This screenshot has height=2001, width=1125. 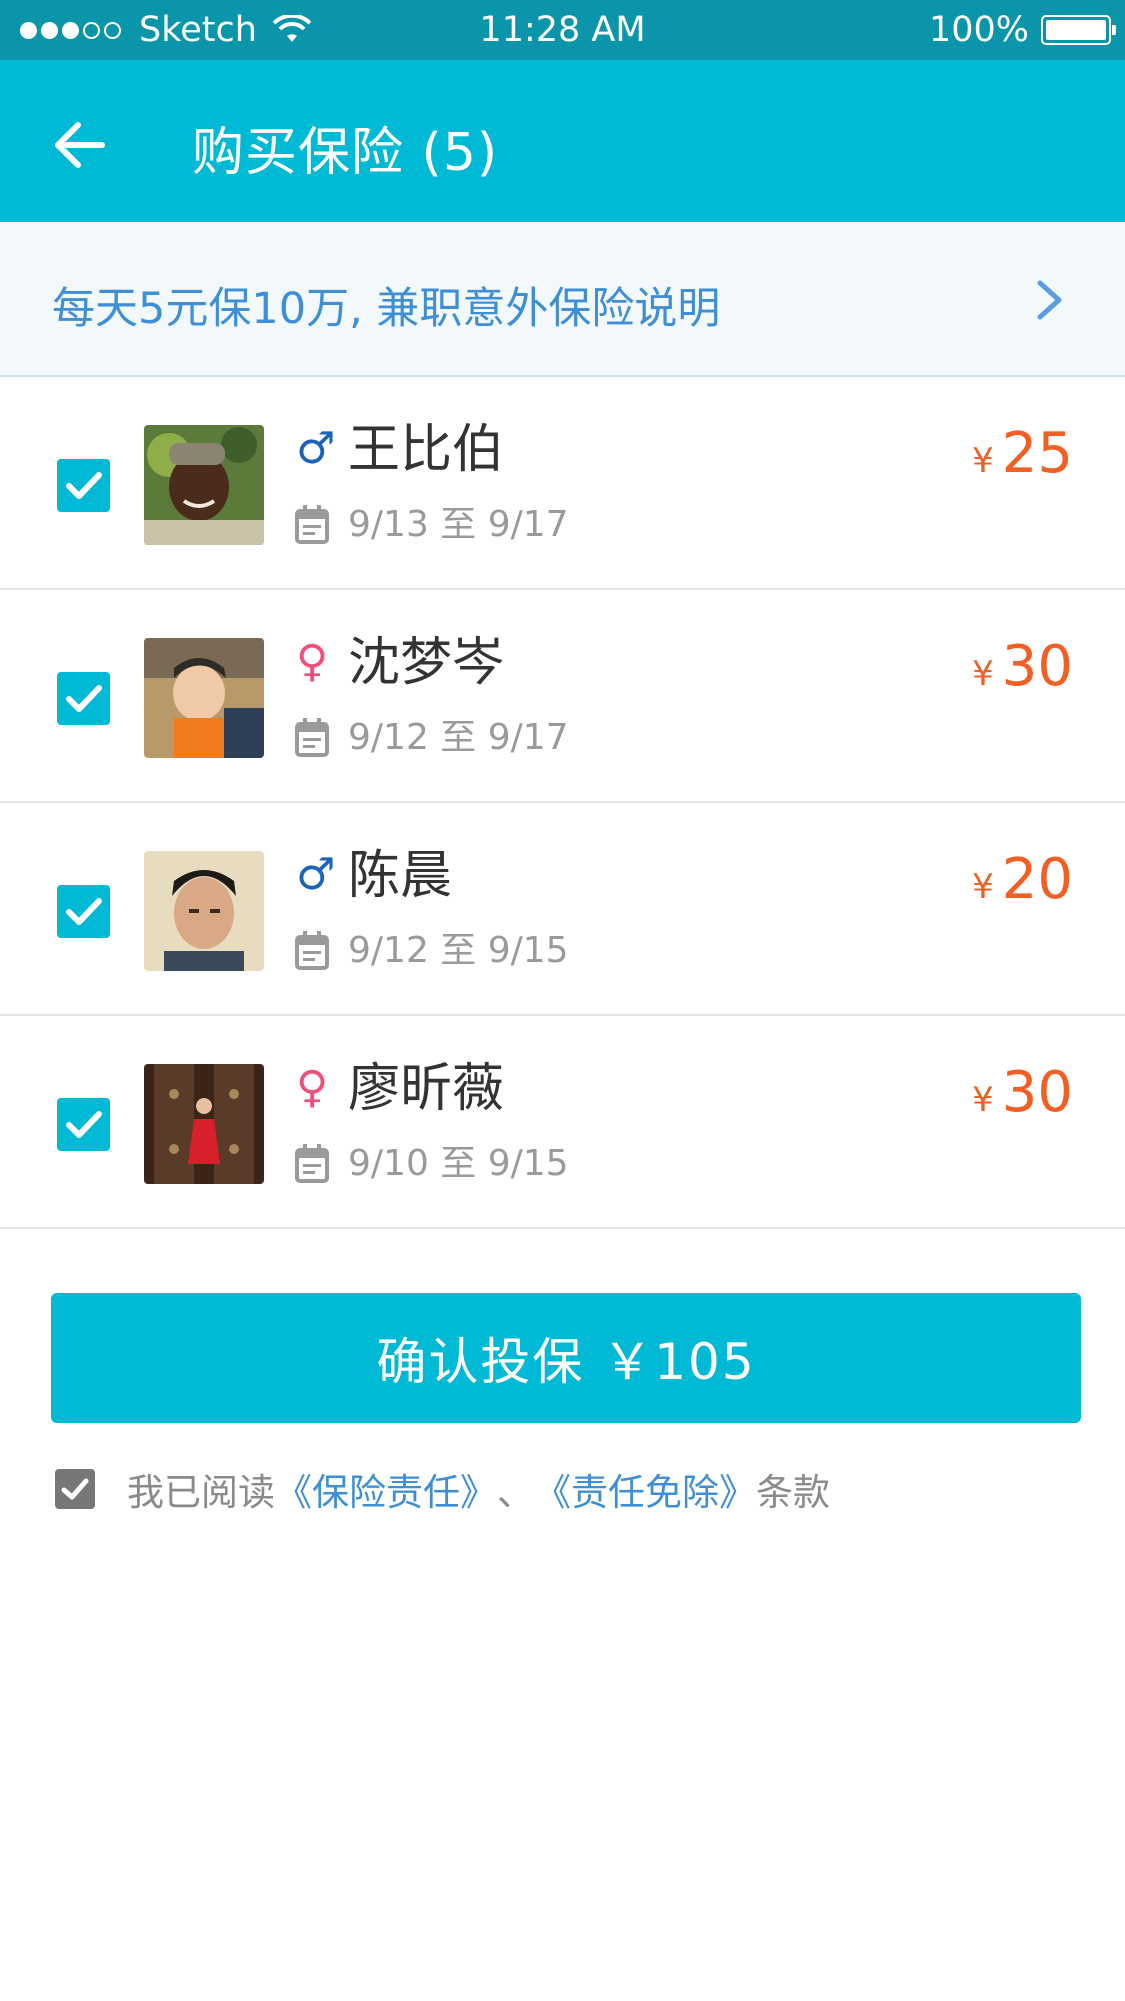 I want to click on list-item: ♂ 陈晨 9/12 至 9/15 ¥ 20, so click(x=562, y=909).